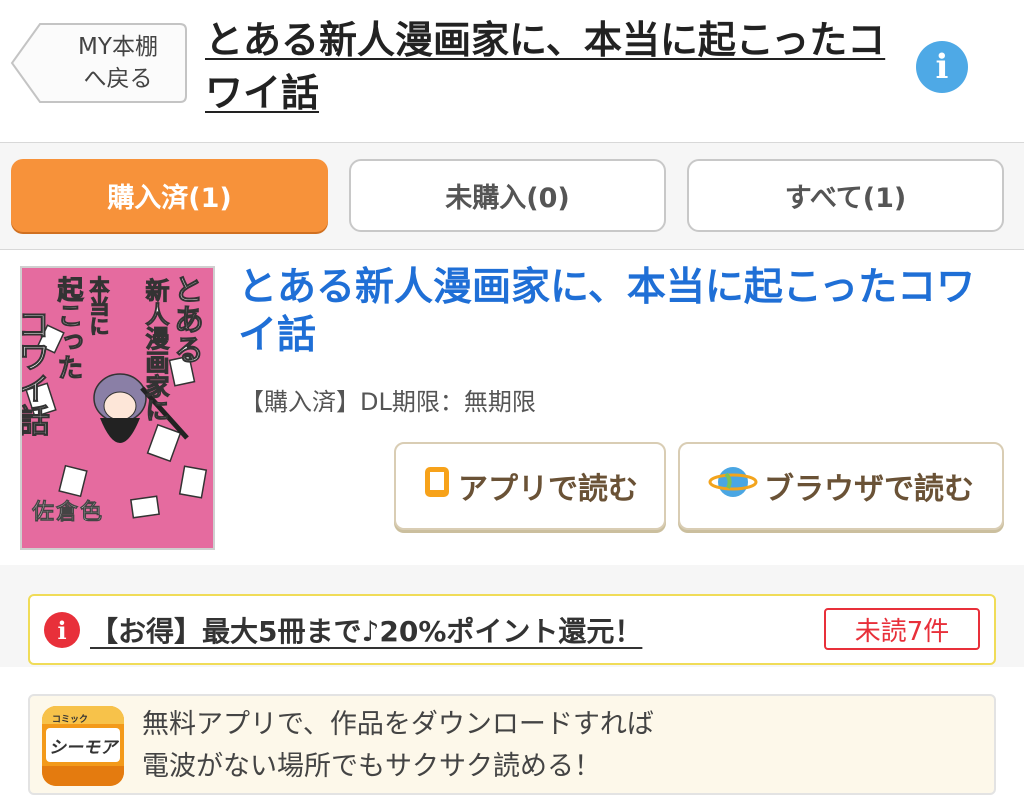 Image resolution: width=1024 pixels, height=807 pixels. I want to click on alert-icon: i, so click(62, 630).